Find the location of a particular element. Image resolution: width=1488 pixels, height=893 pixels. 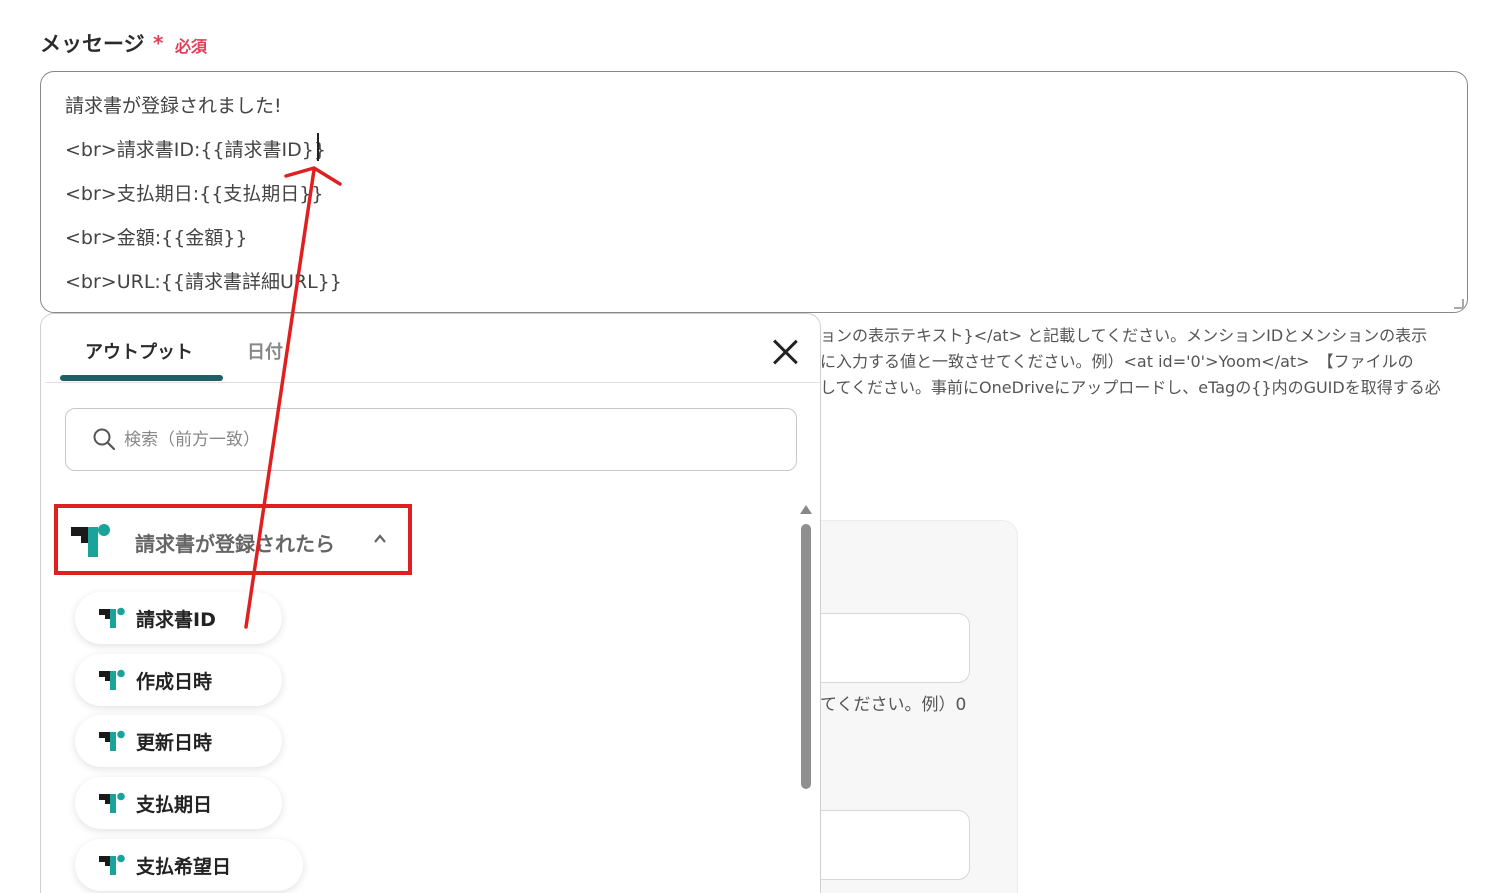

output-item-label: 請求書ID is located at coordinates (176, 620).